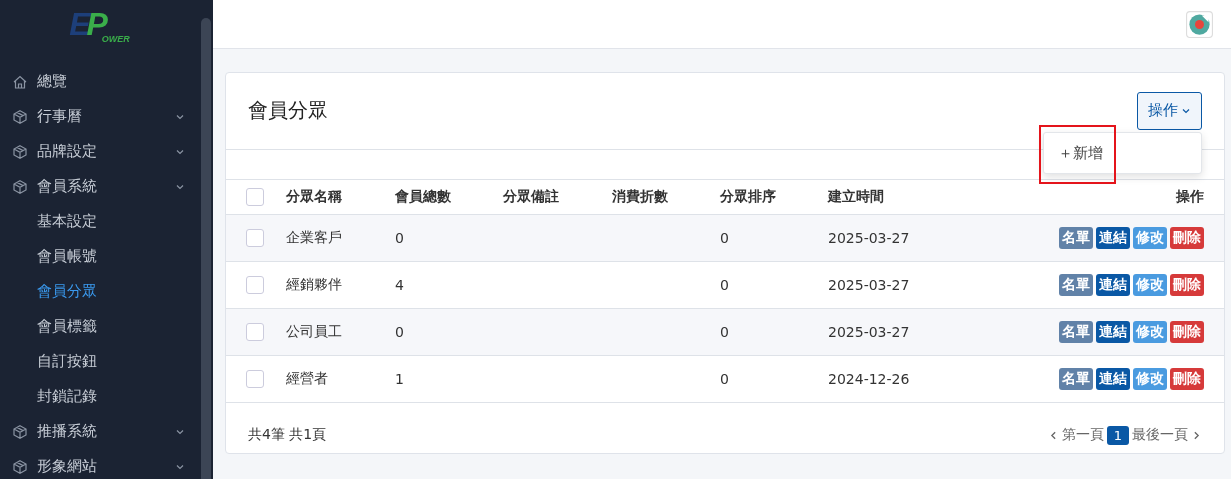 Image resolution: width=1231 pixels, height=479 pixels. What do you see at coordinates (307, 378) in the screenshot?
I see `table-cell: 經營者` at bounding box center [307, 378].